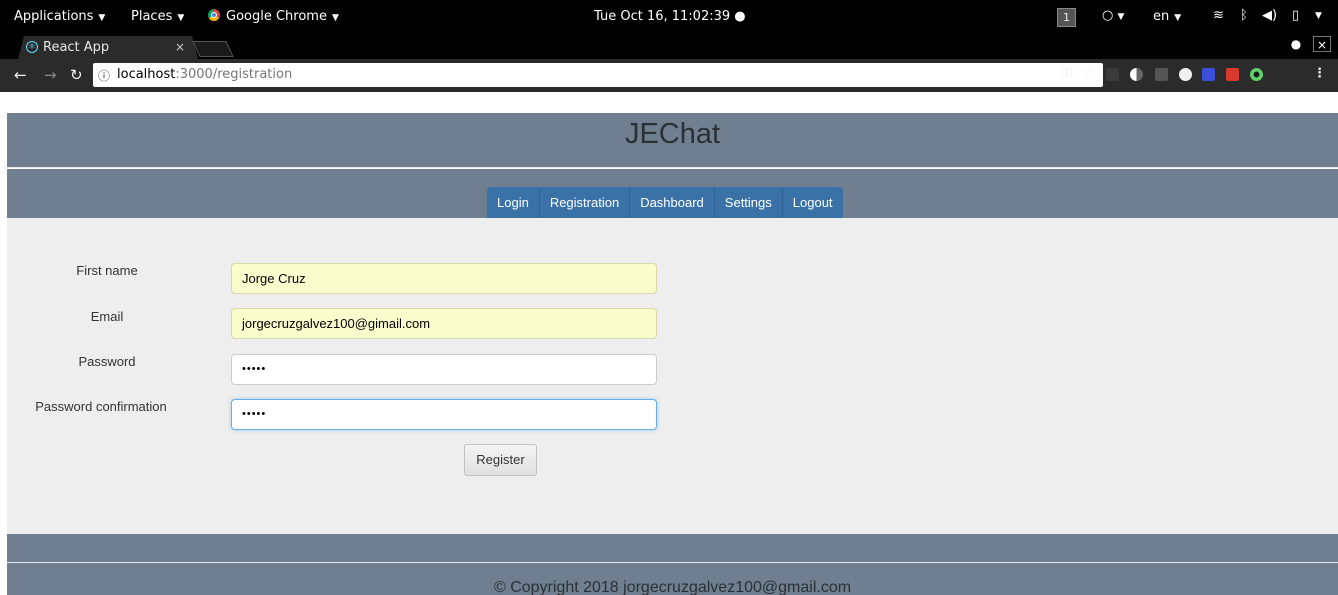 The width and height of the screenshot is (1338, 595). What do you see at coordinates (234, 74) in the screenshot?
I see `url-path: :3000/registration` at bounding box center [234, 74].